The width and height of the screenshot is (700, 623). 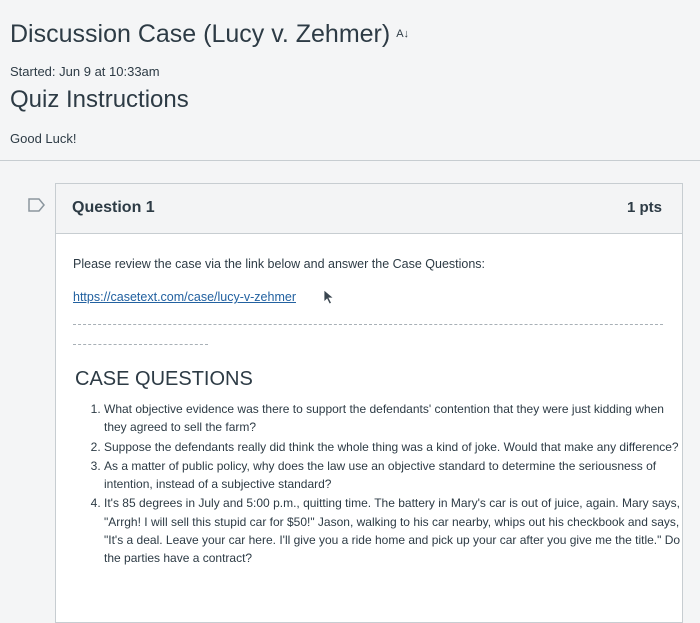 What do you see at coordinates (33, 71) in the screenshot?
I see `started-label: Started:` at bounding box center [33, 71].